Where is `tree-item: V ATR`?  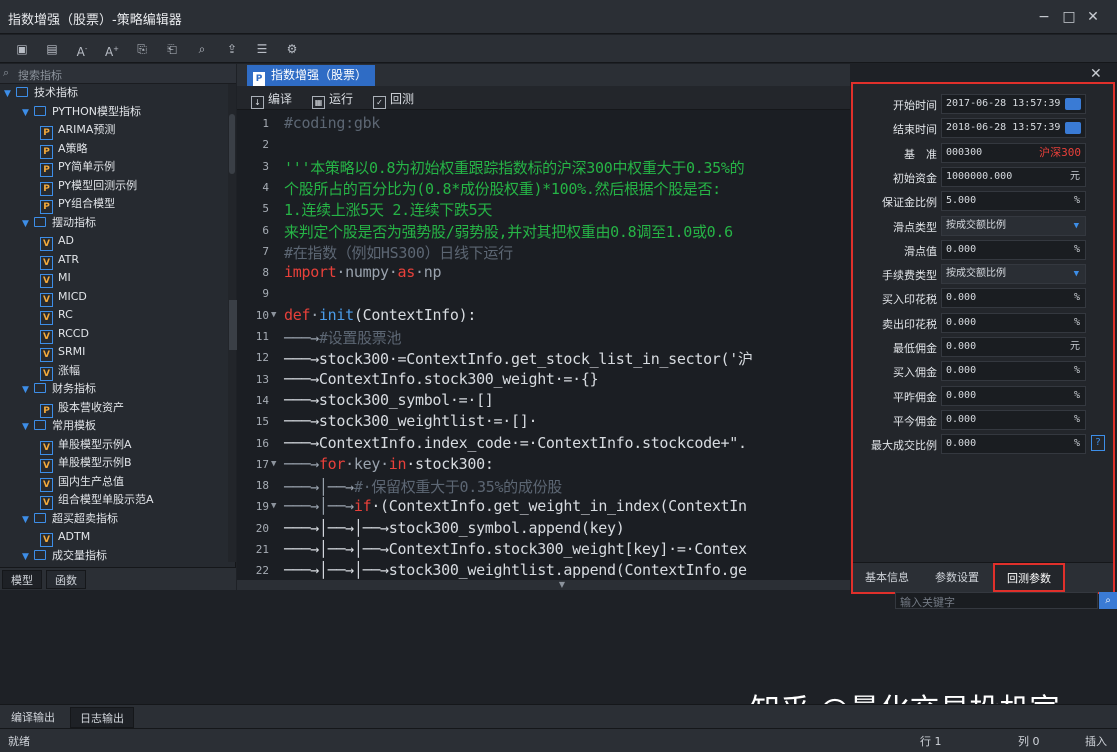 tree-item: V ATR is located at coordinates (59, 260).